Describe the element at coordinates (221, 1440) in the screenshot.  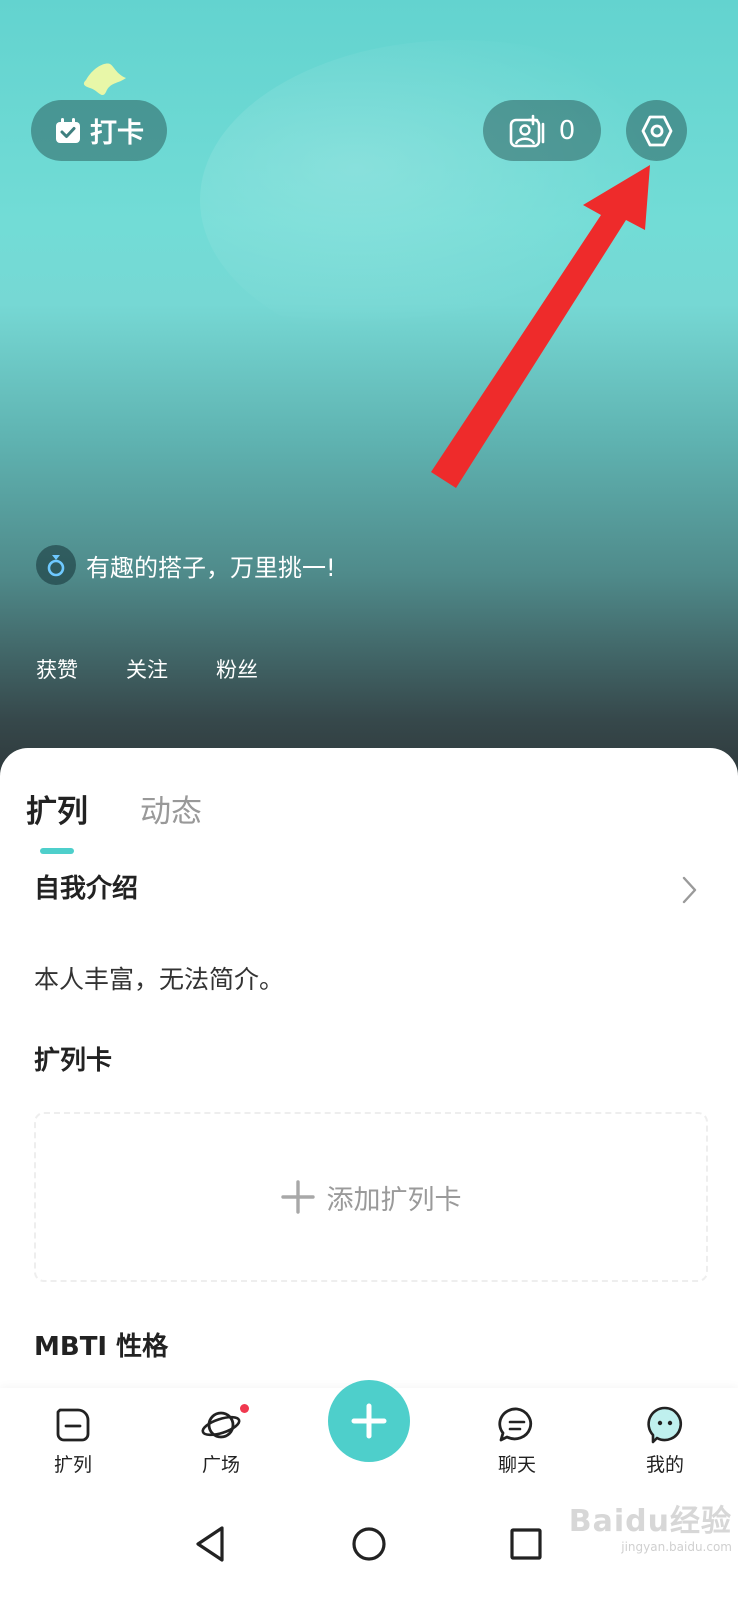
I see `nav-item-plaza: 广场` at that location.